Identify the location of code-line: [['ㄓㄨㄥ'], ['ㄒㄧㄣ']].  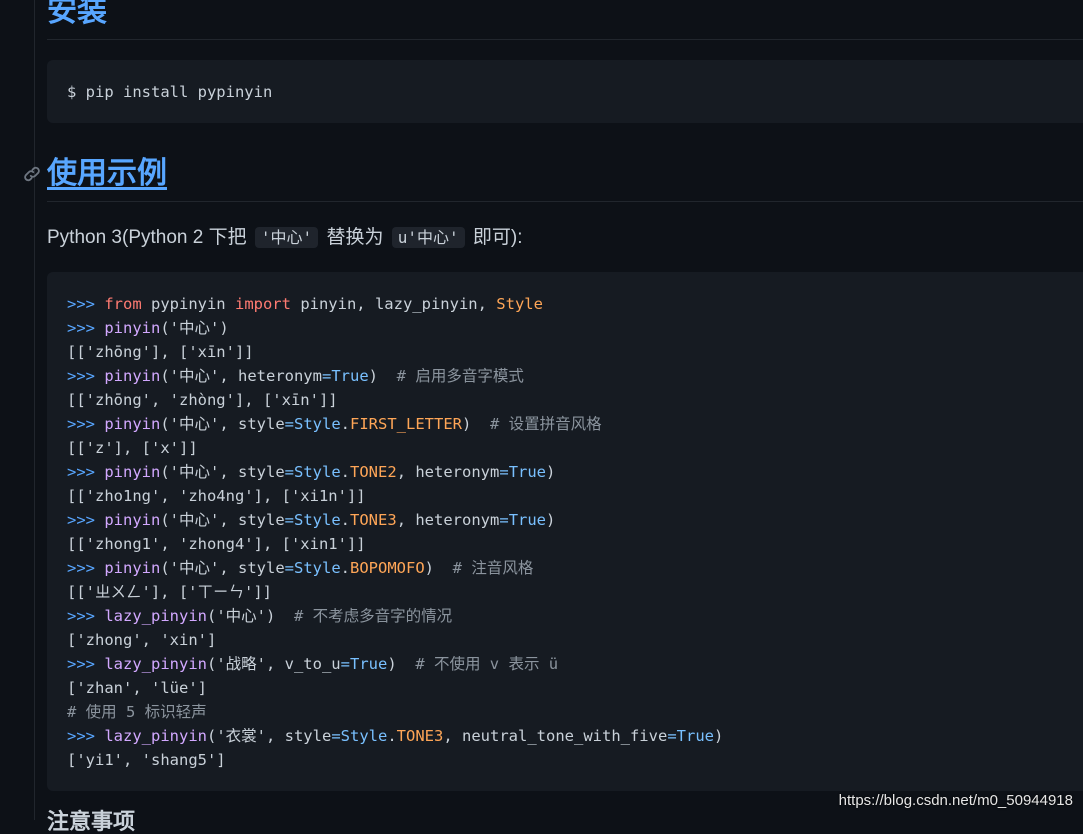
(395, 592).